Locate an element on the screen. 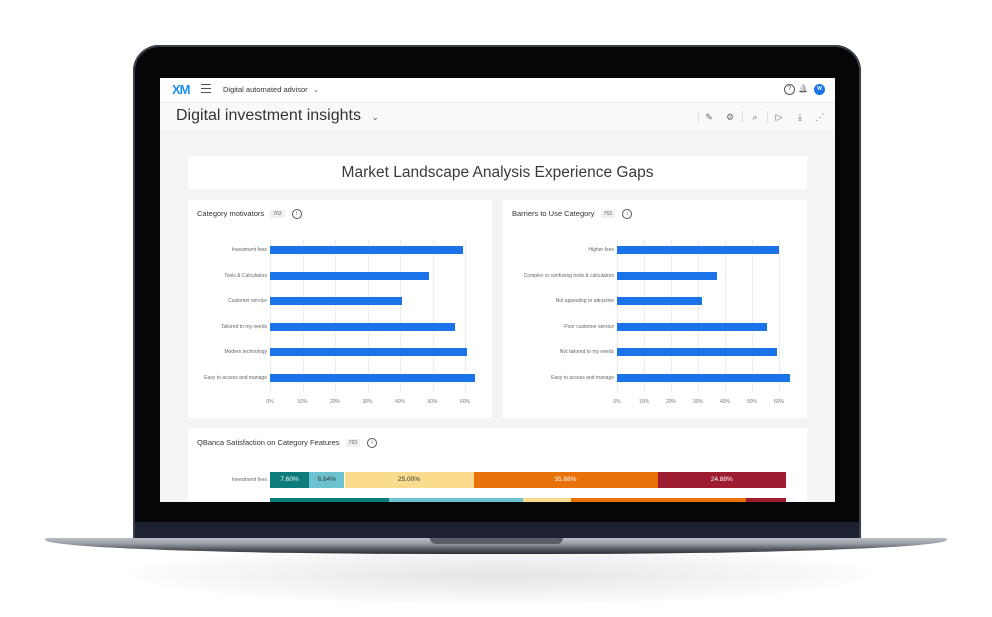  category-label: Customer service is located at coordinates (247, 301).